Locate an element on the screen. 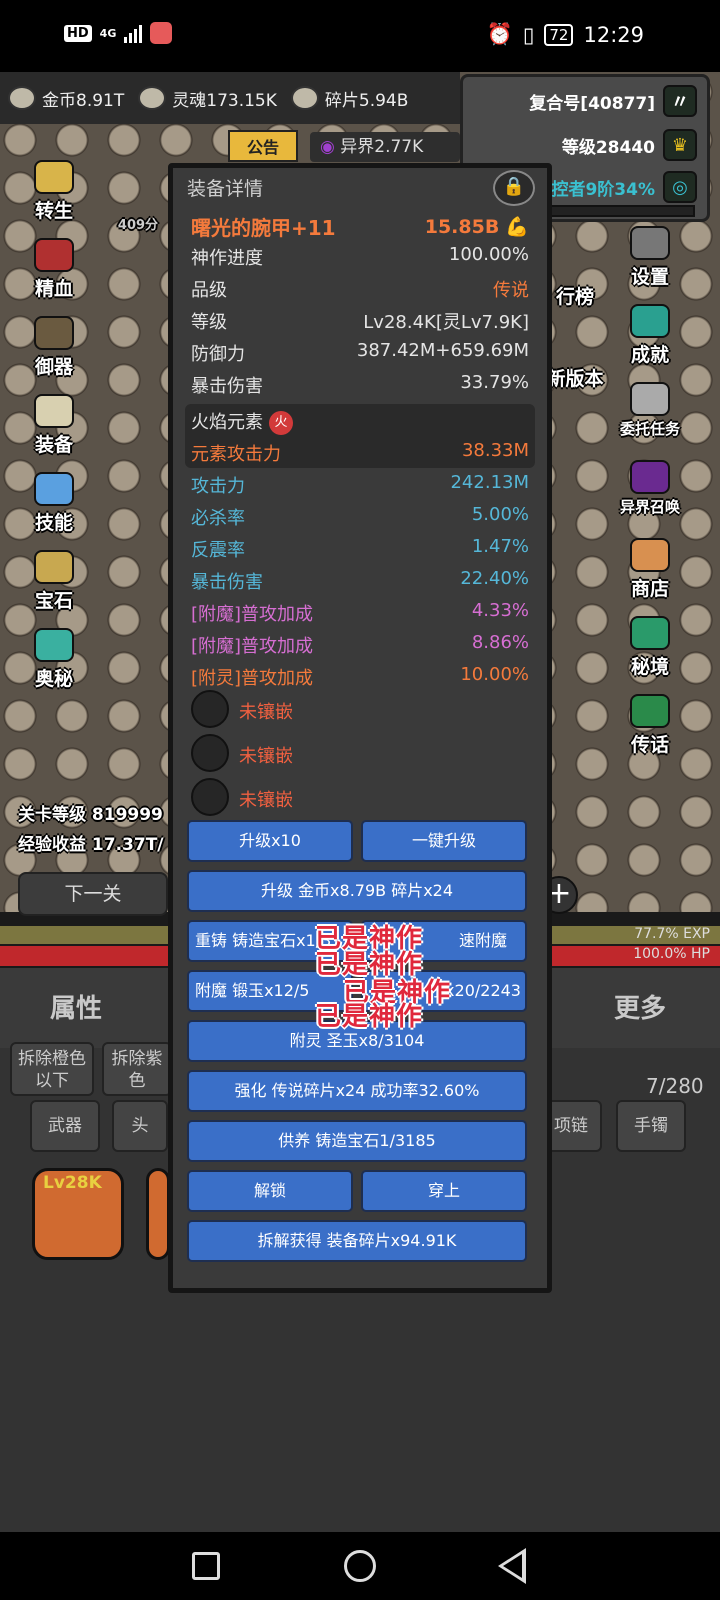 This screenshot has width=720, height=1600. dismantle-purple-button: 拆除紫色 以下 is located at coordinates (137, 1069).